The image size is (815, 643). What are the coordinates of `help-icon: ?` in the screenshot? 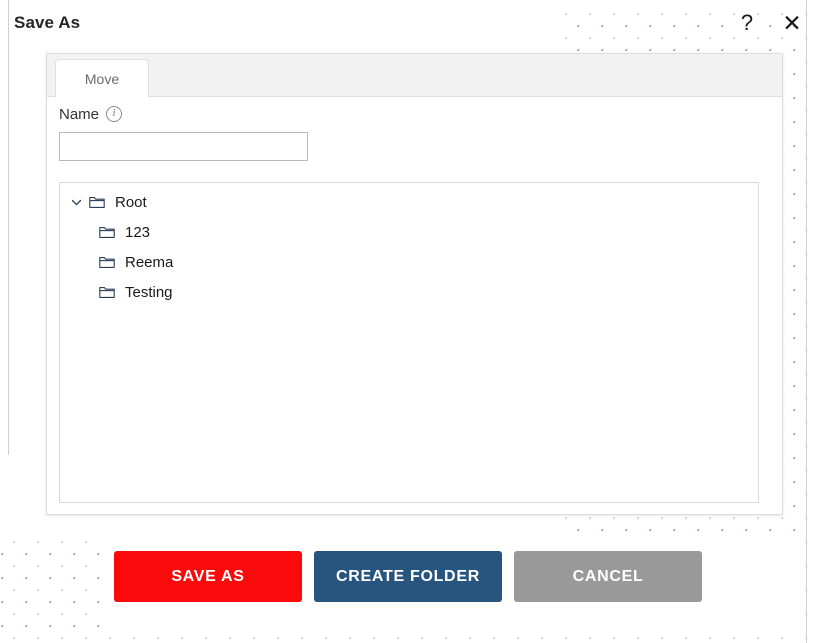 It's located at (747, 23).